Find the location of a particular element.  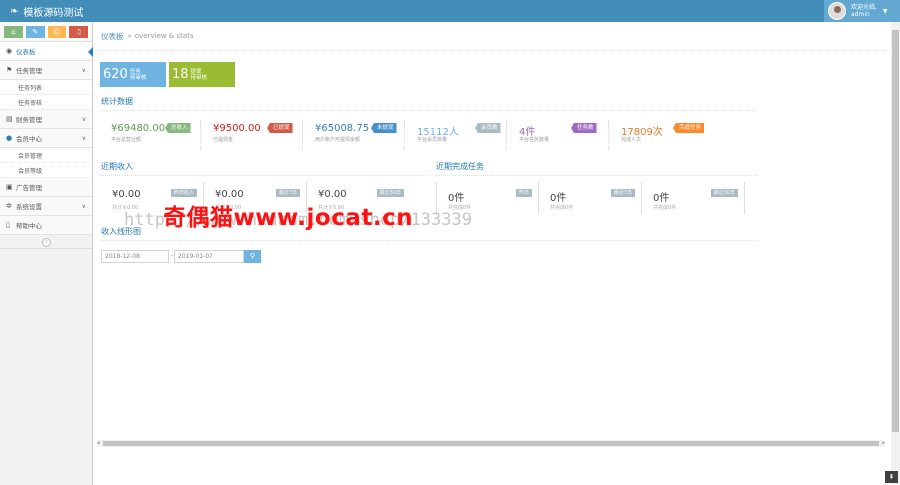

date-search-button: ⚲ is located at coordinates (252, 256).